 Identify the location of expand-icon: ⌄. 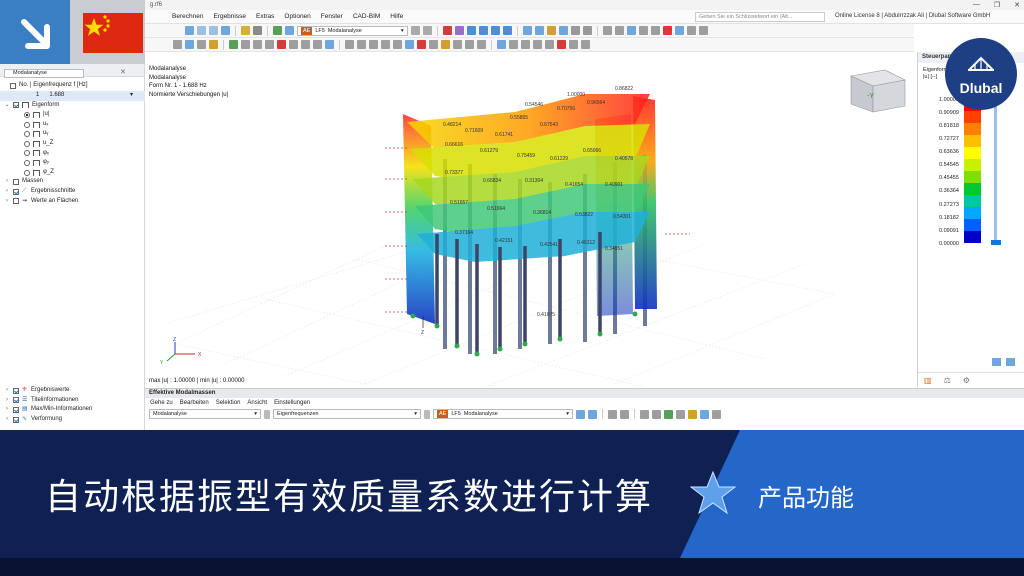
(7, 106).